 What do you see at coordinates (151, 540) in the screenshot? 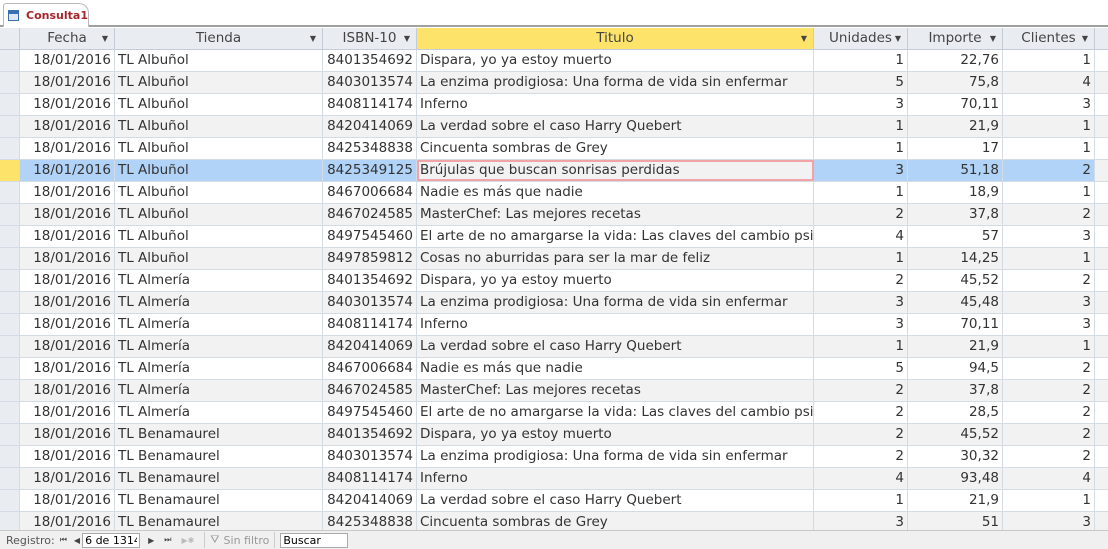
I see `next-record-icon: ▶` at bounding box center [151, 540].